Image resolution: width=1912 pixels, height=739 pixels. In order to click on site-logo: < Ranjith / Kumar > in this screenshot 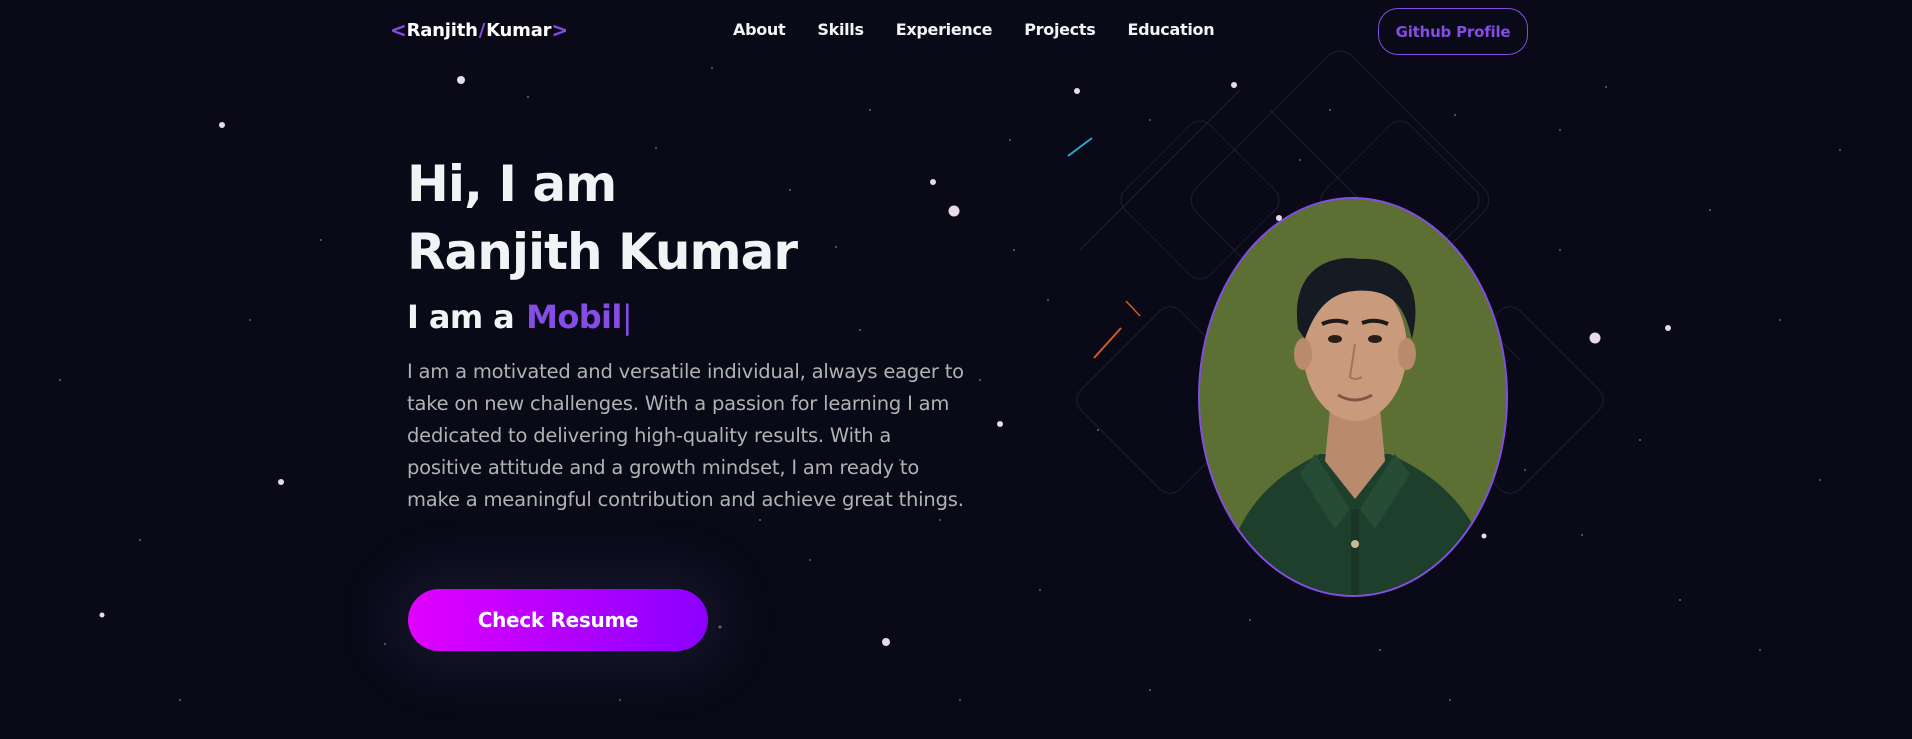, I will do `click(479, 30)`.